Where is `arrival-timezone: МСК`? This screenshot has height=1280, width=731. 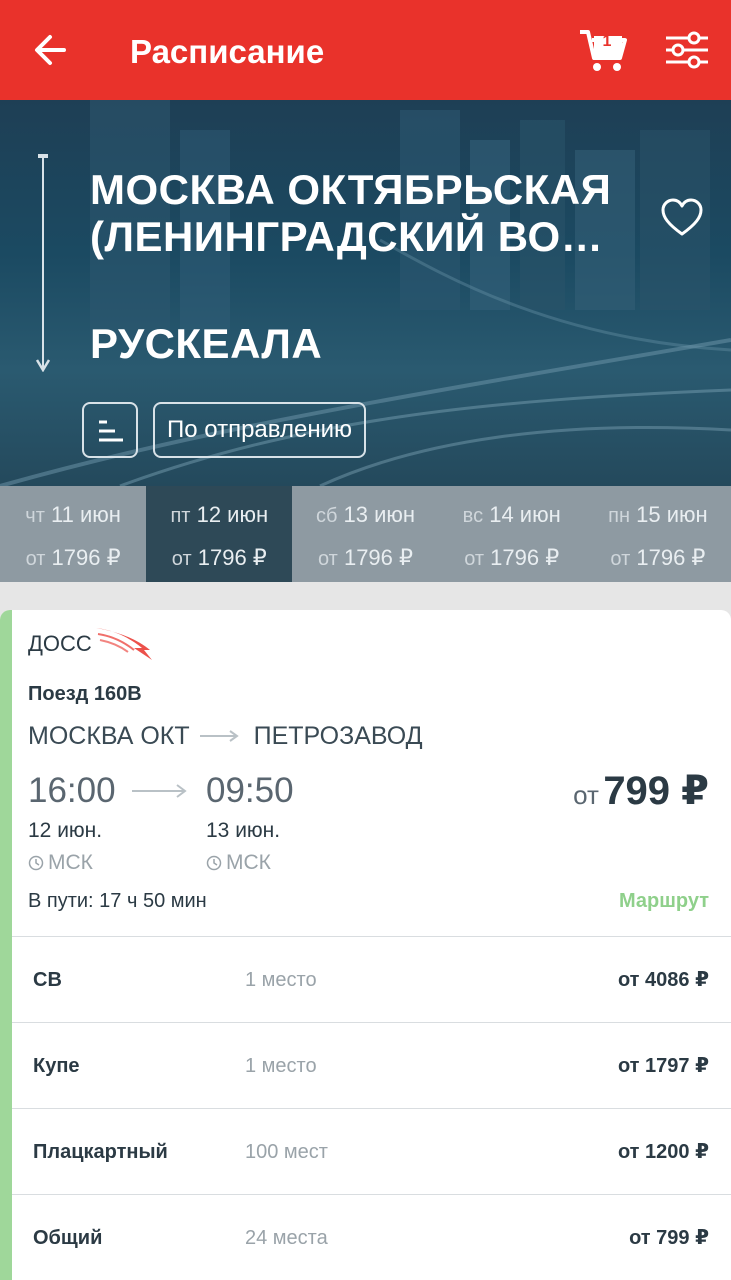
arrival-timezone: МСК is located at coordinates (238, 863).